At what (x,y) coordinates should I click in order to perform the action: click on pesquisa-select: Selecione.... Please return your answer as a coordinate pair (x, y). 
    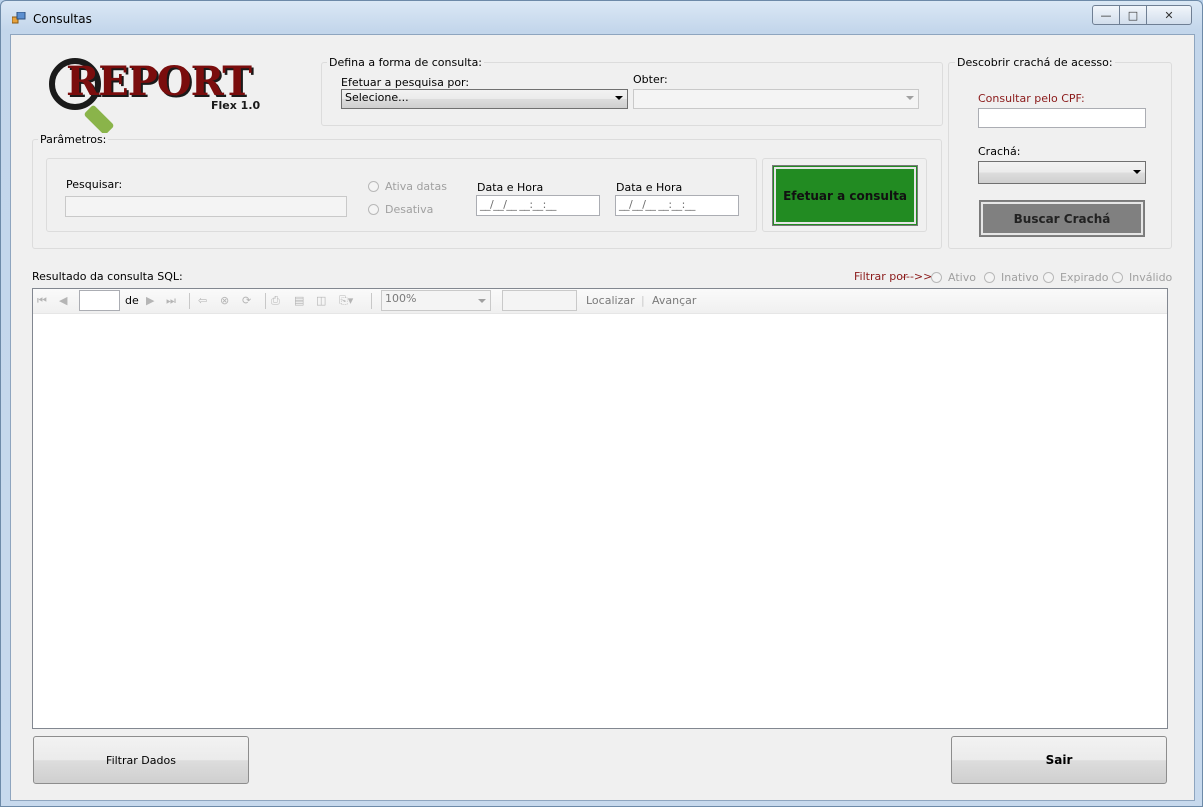
    Looking at the image, I should click on (484, 99).